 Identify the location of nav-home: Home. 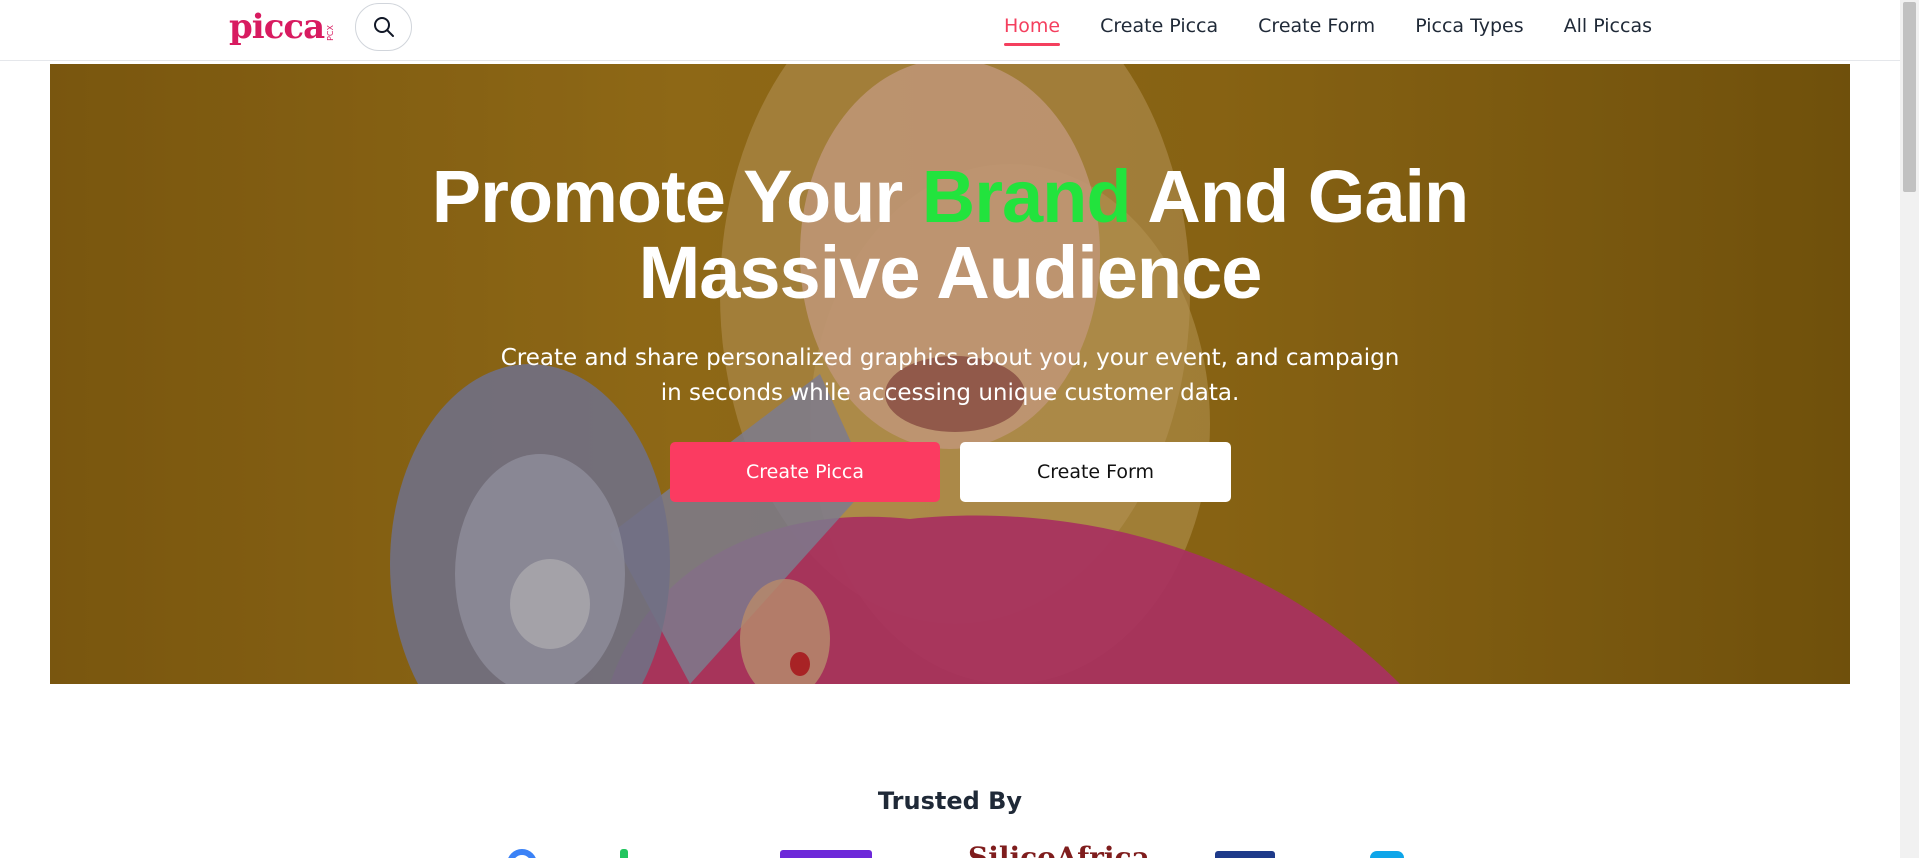
(1032, 26).